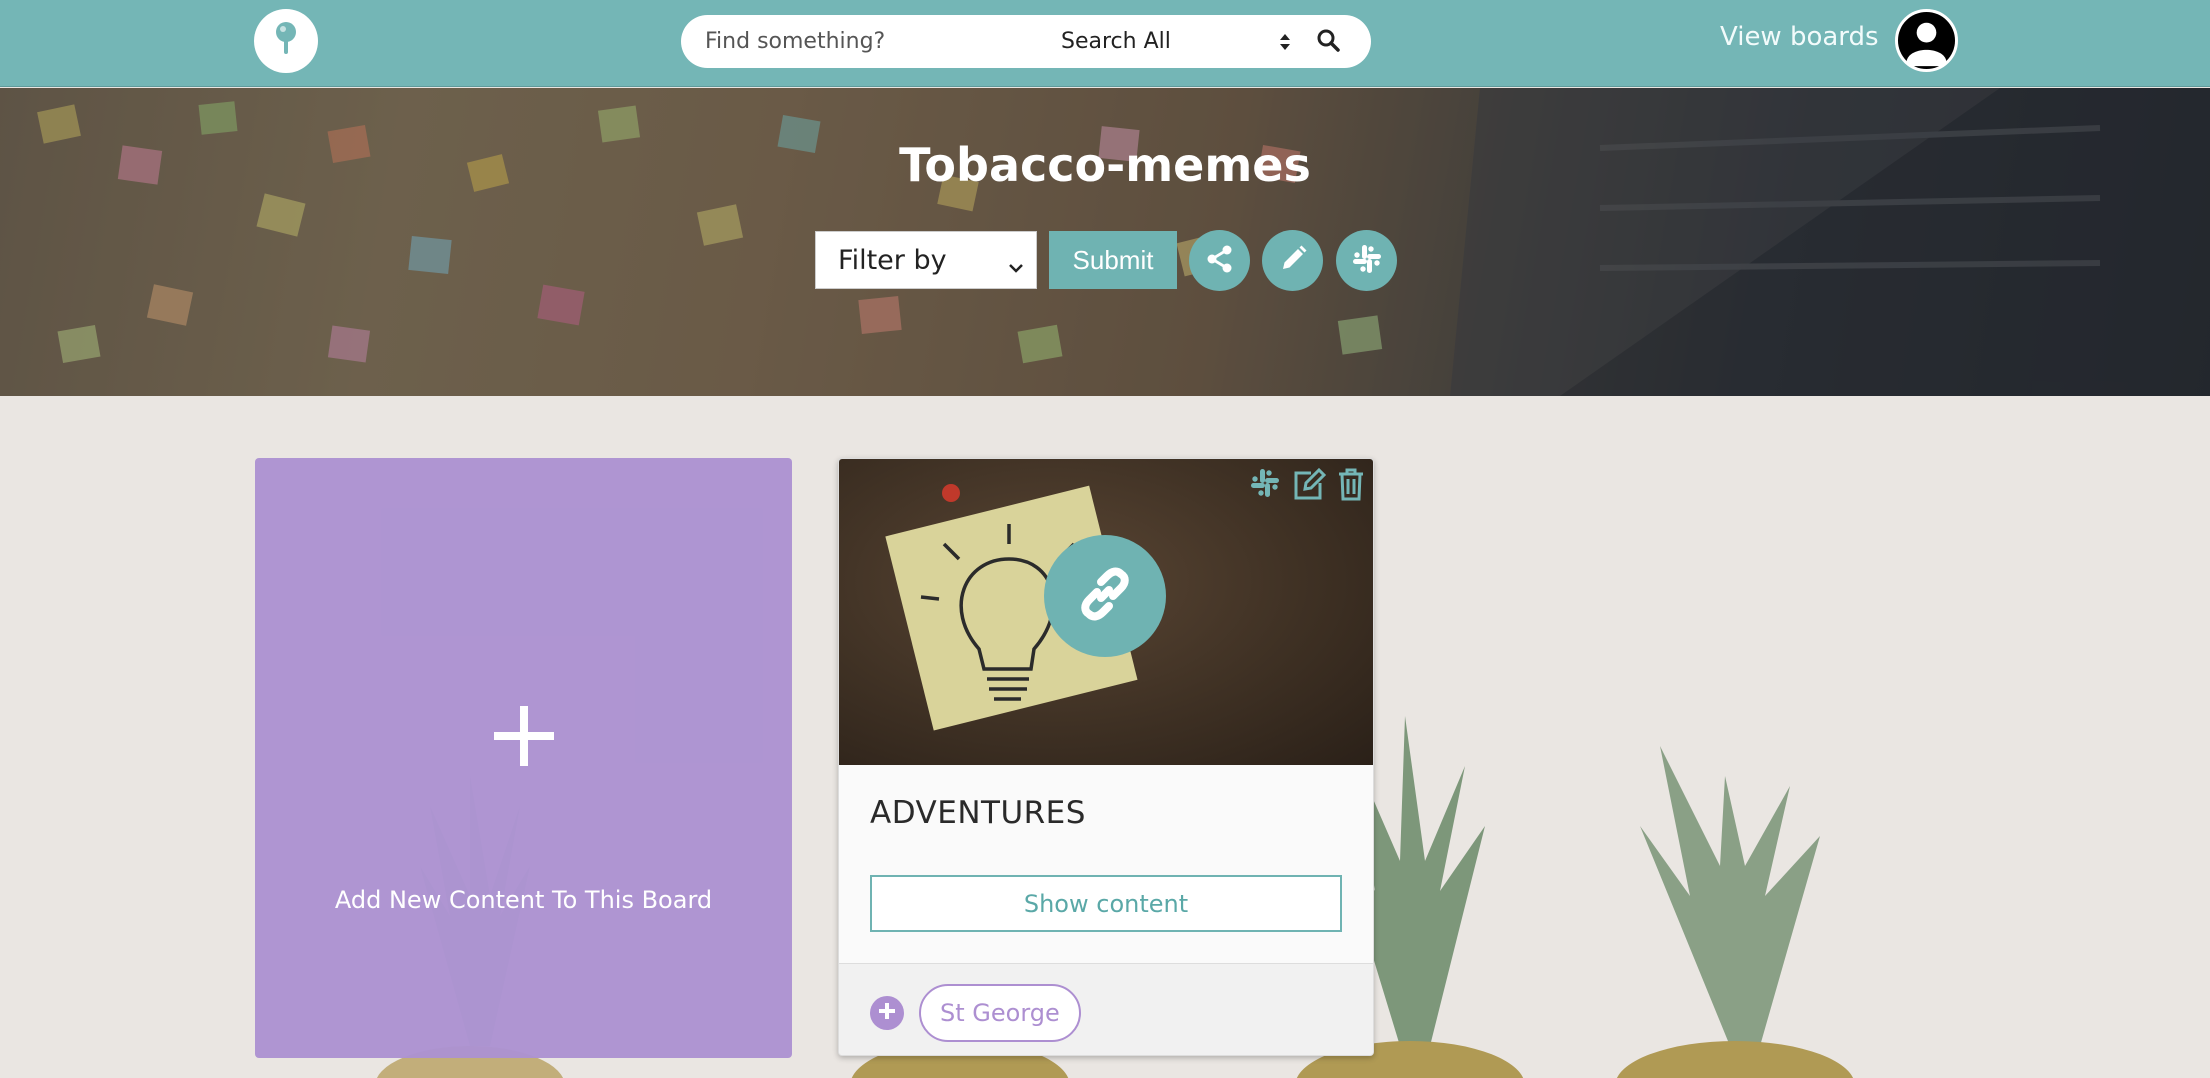 The image size is (2210, 1078). What do you see at coordinates (1176, 41) in the screenshot?
I see `search-scope-select: Search All` at bounding box center [1176, 41].